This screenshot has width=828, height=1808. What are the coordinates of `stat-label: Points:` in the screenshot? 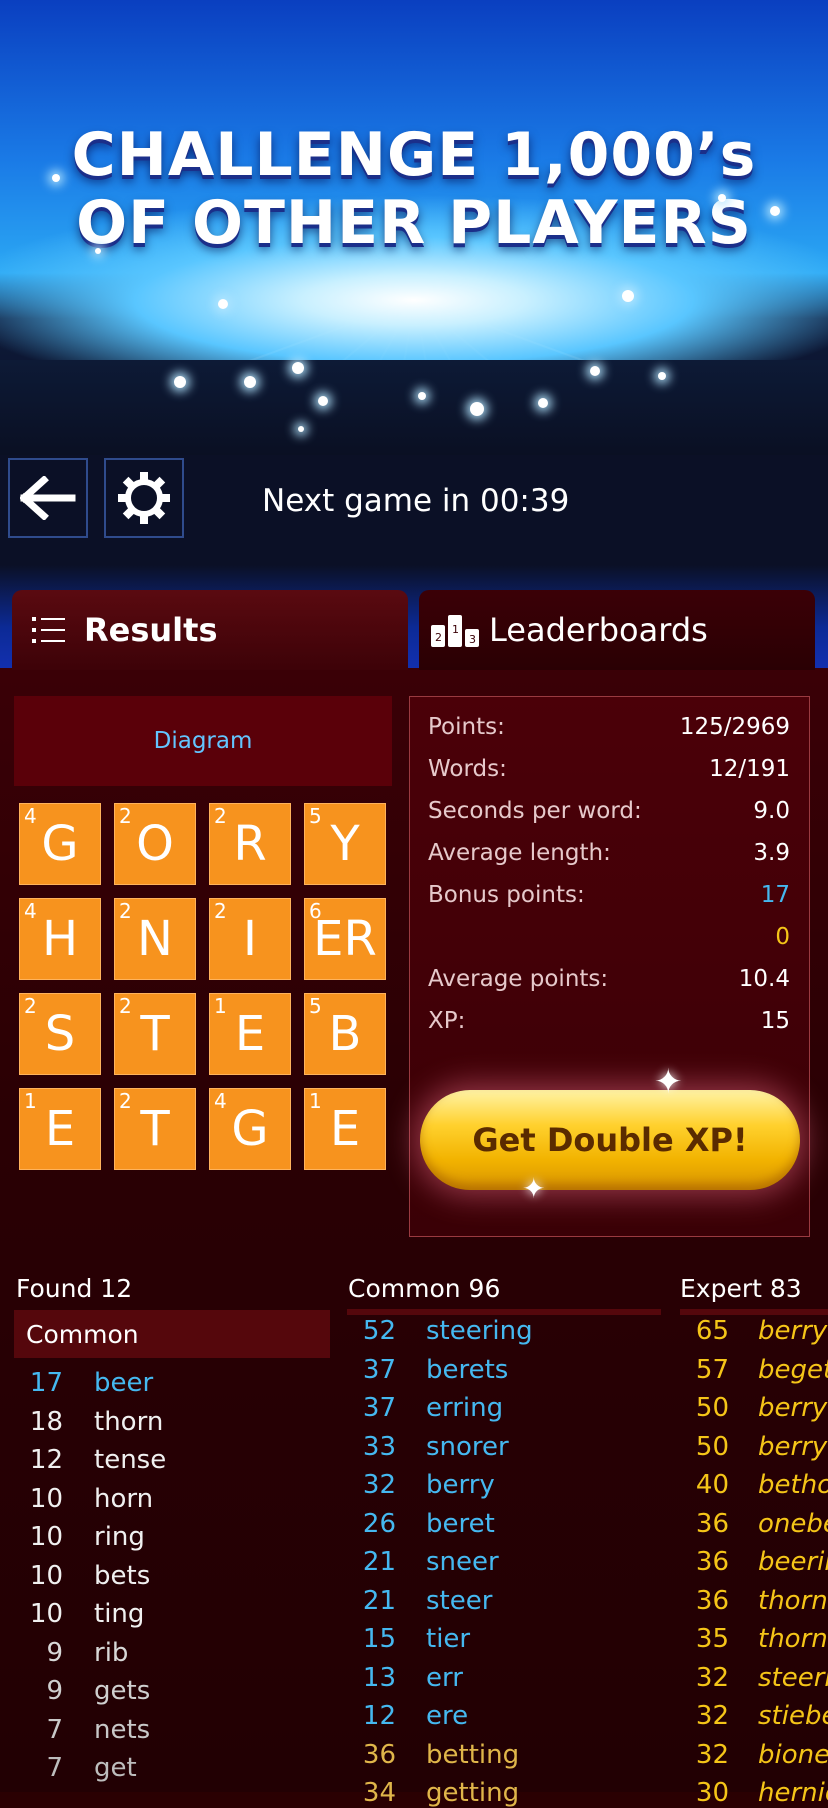 It's located at (466, 727).